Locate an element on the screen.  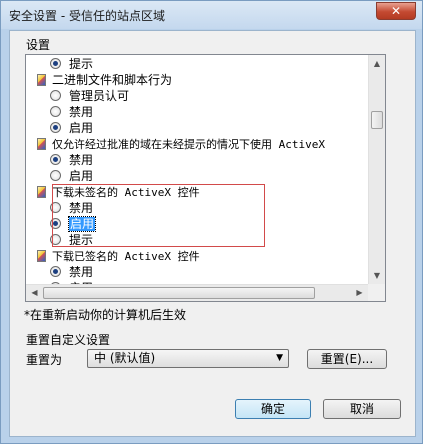
tree-setting: 仅允许经过批准的域在未经提示的情况下使用 ActiveX is located at coordinates (181, 144).